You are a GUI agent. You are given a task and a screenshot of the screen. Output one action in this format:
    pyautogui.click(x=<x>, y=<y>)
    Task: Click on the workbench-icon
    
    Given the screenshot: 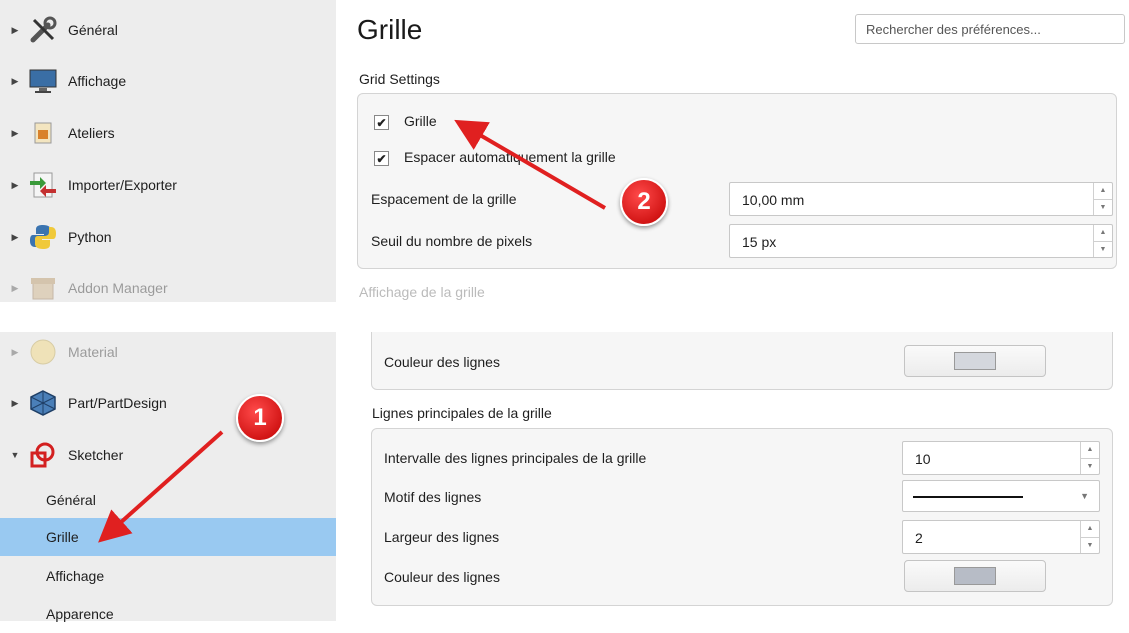 What is the action you would take?
    pyautogui.click(x=43, y=133)
    